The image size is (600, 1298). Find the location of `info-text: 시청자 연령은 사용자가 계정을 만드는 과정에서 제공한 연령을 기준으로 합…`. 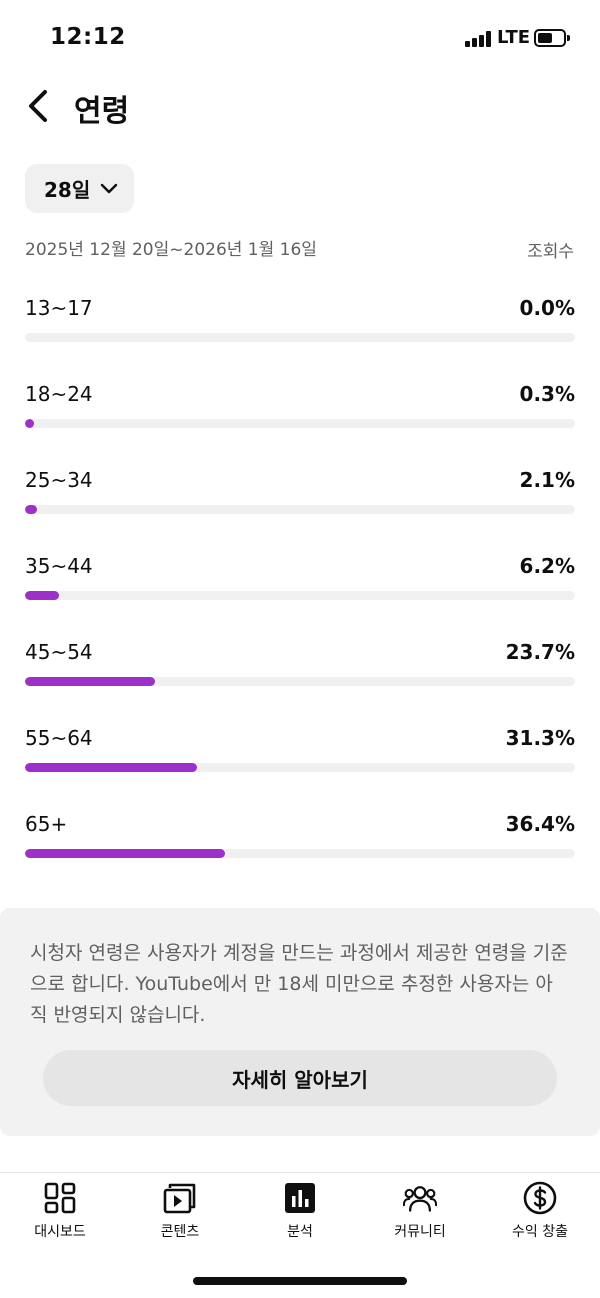

info-text: 시청자 연령은 사용자가 계정을 만드는 과정에서 제공한 연령을 기준으로 합… is located at coordinates (299, 984).